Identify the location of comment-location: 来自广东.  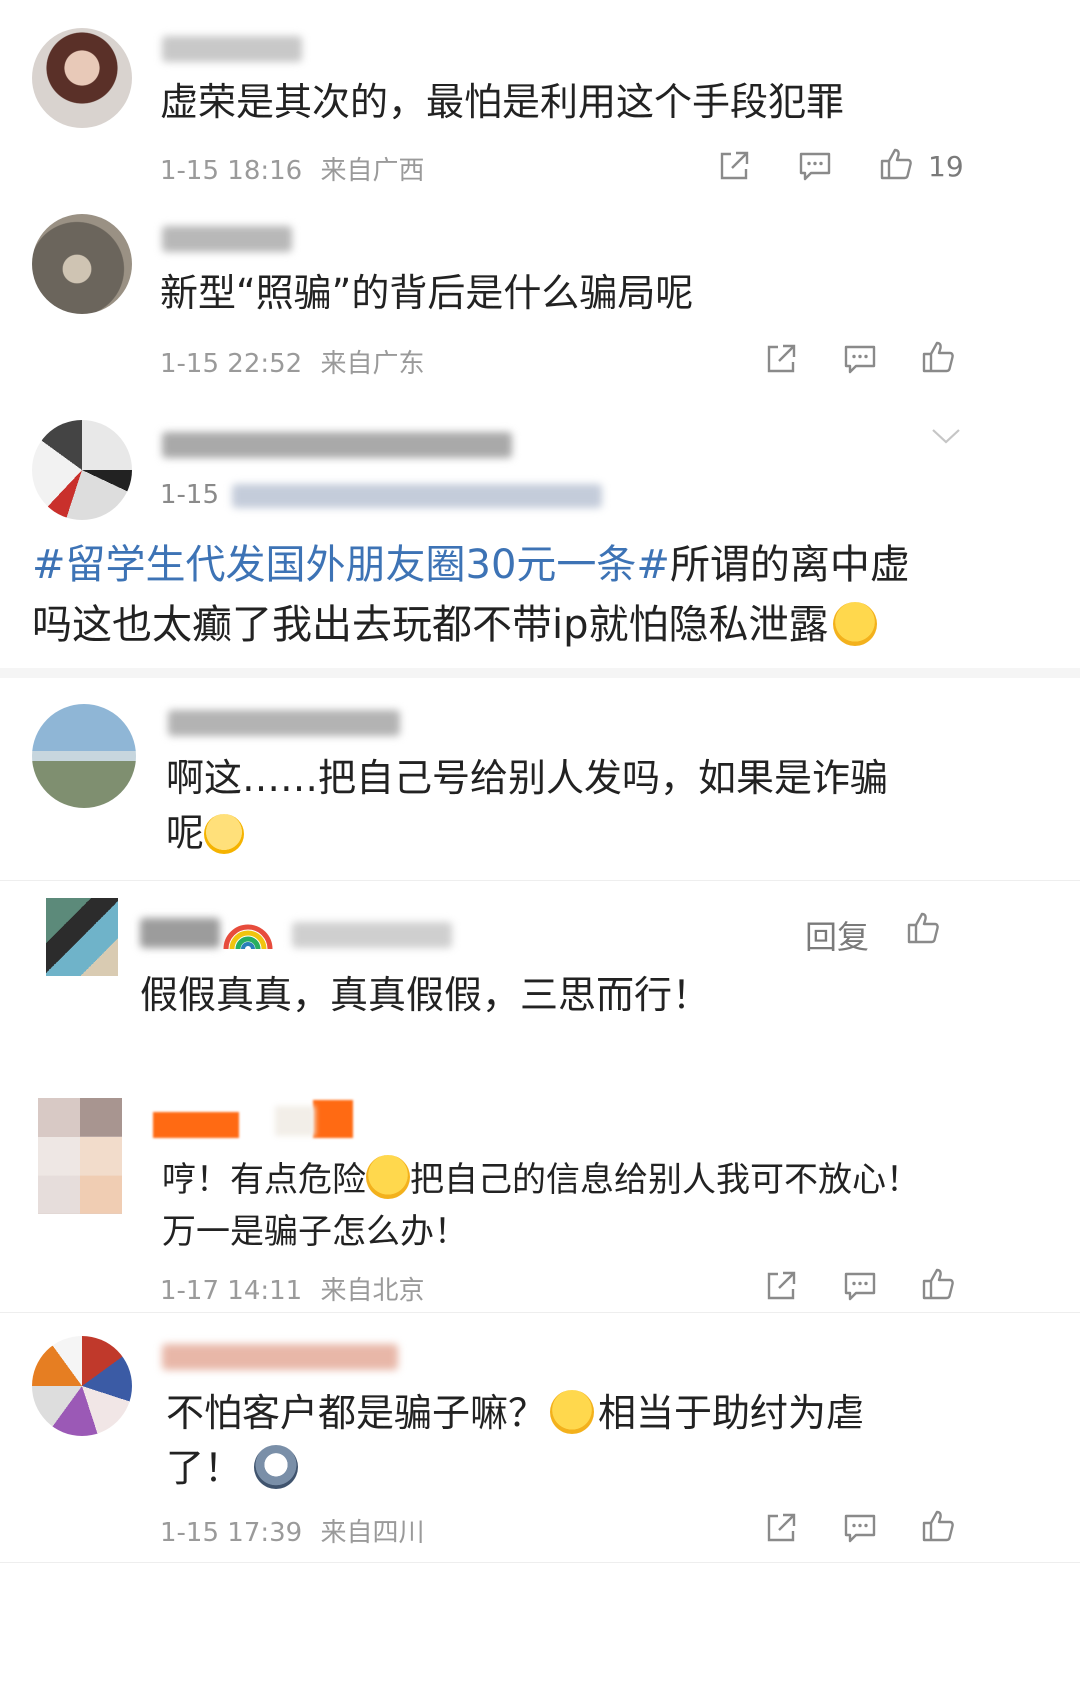
(372, 364).